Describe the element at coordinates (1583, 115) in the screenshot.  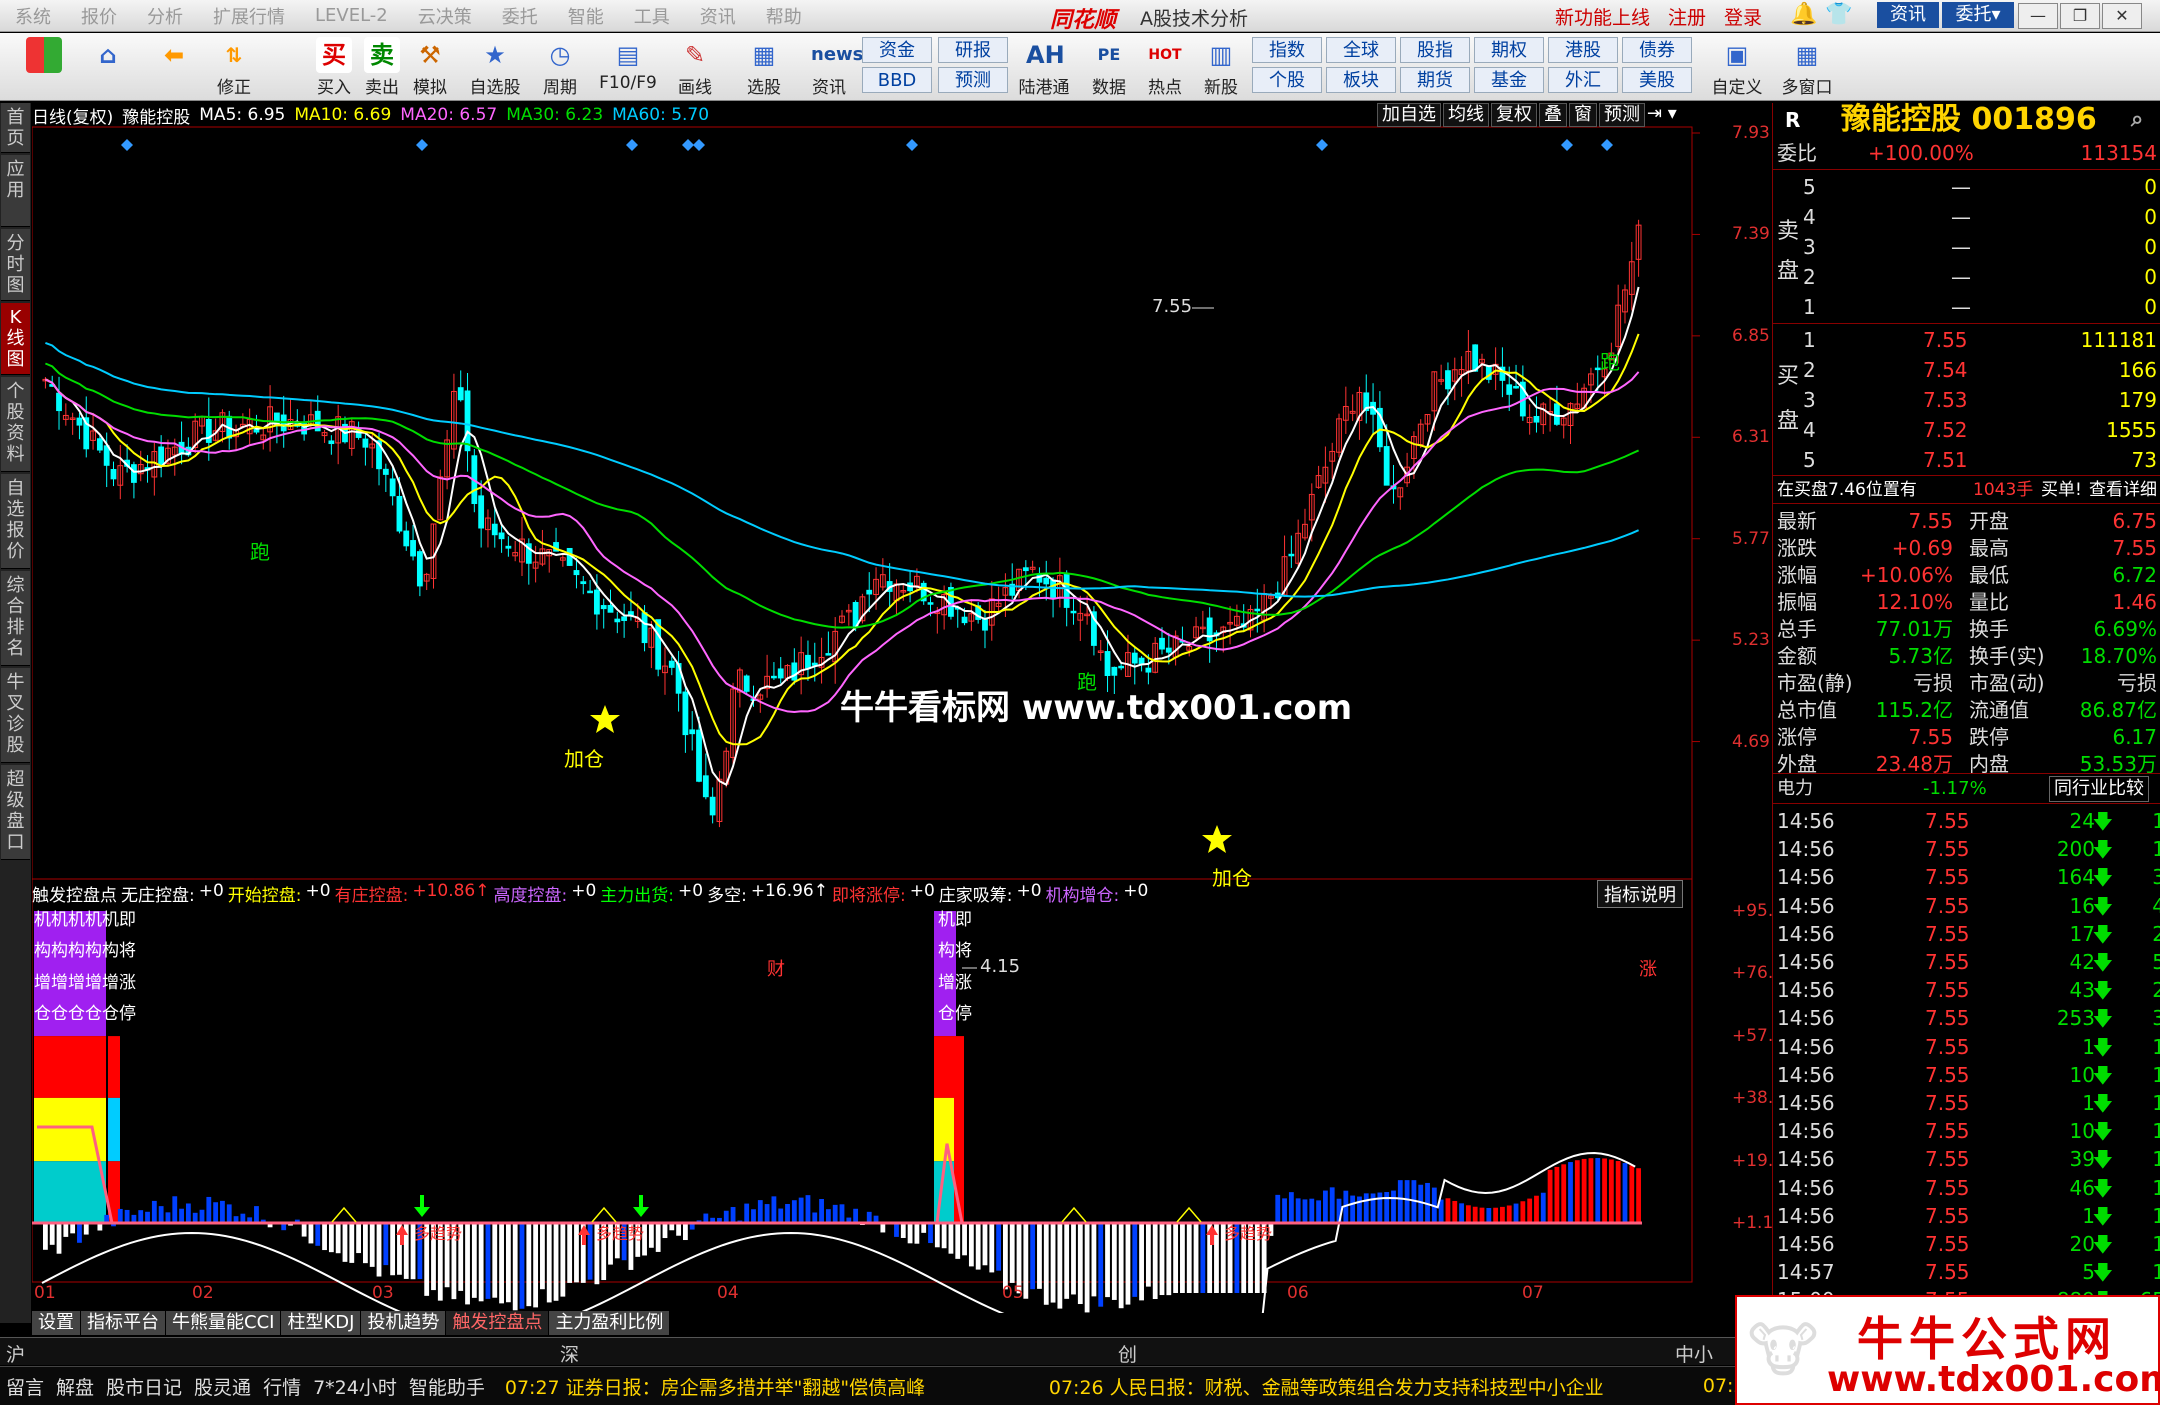
I see `chart-tool-4: 窗` at that location.